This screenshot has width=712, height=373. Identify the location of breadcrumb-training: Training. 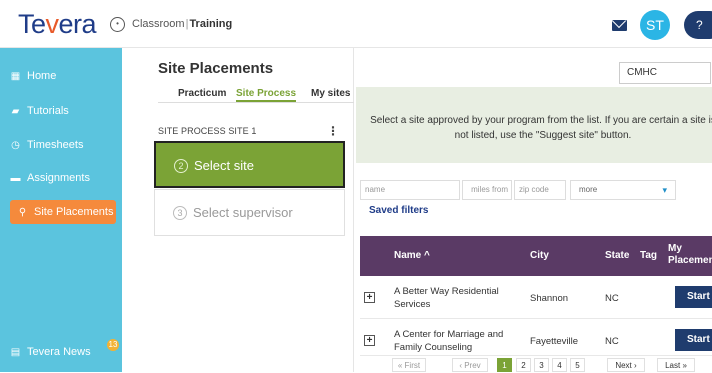
(210, 24).